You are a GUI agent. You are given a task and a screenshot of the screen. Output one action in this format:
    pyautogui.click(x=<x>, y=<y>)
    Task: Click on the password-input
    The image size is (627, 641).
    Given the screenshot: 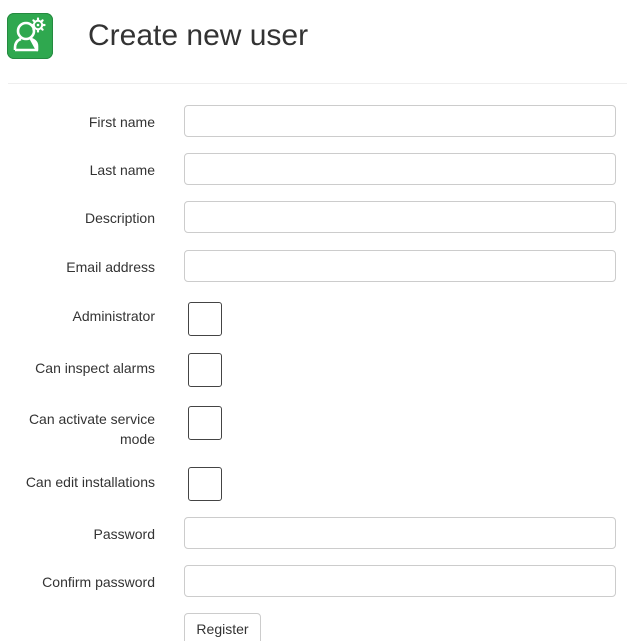 What is the action you would take?
    pyautogui.click(x=400, y=533)
    